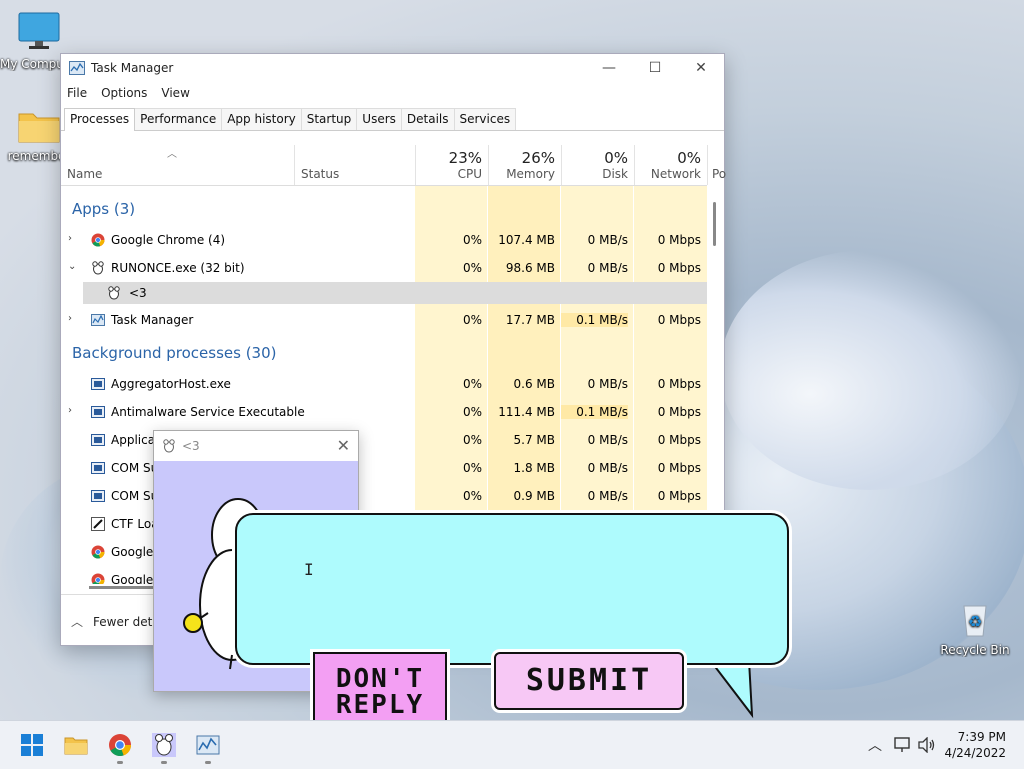 Image resolution: width=1024 pixels, height=769 pixels. I want to click on chevron-up-icon: ︿, so click(875, 745).